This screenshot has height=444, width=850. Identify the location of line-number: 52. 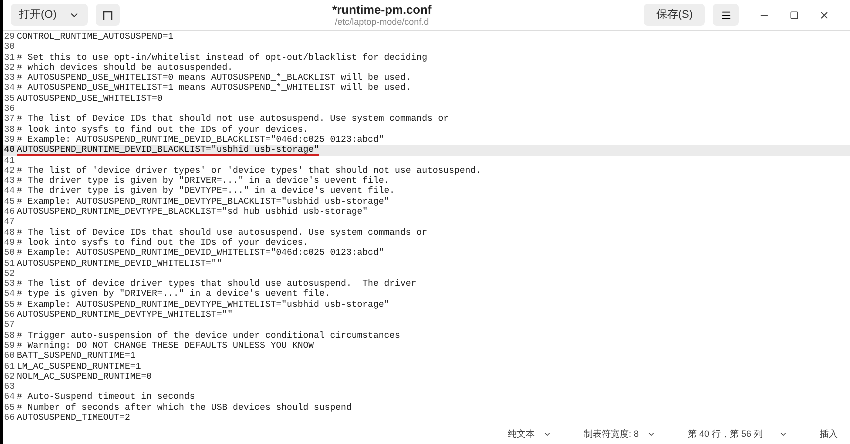
(9, 274).